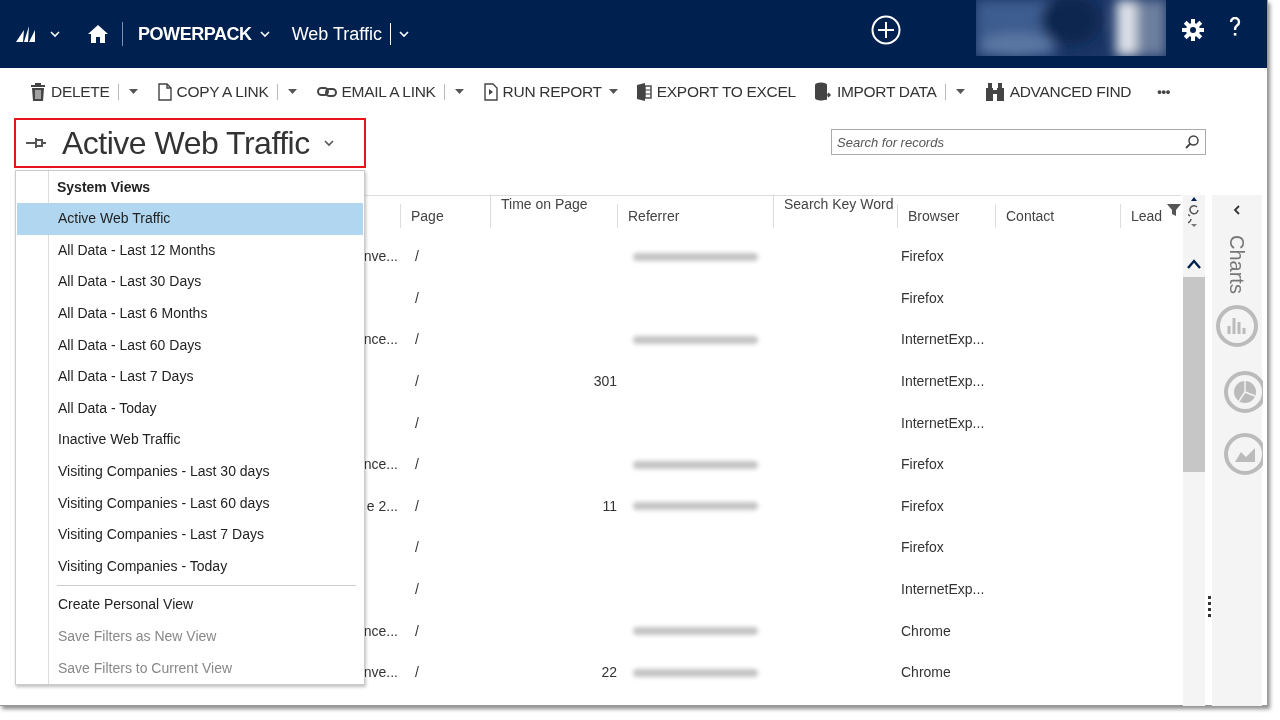 Image resolution: width=1280 pixels, height=720 pixels. I want to click on menu-item: All Data - Today, so click(190, 408).